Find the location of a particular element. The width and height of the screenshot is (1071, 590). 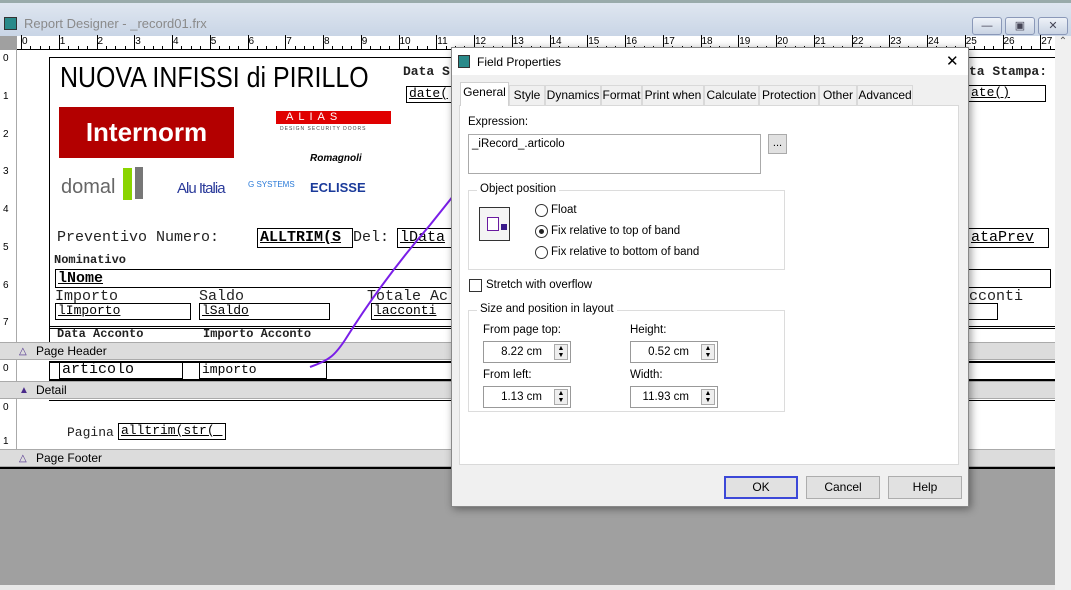

from-left-spinner: 1.13 cm ▲ ▼ is located at coordinates (527, 397).